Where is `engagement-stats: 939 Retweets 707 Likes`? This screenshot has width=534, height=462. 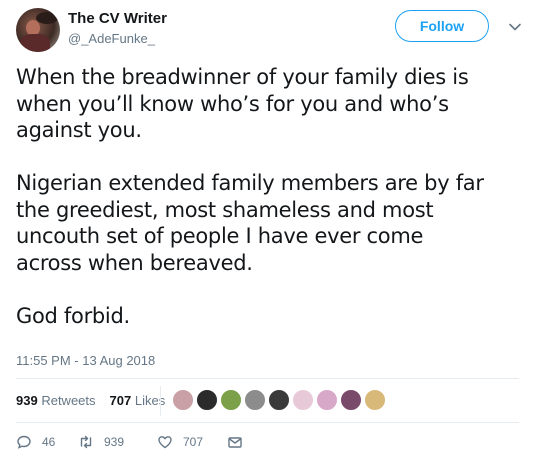
engagement-stats: 939 Retweets 707 Likes is located at coordinates (90, 400).